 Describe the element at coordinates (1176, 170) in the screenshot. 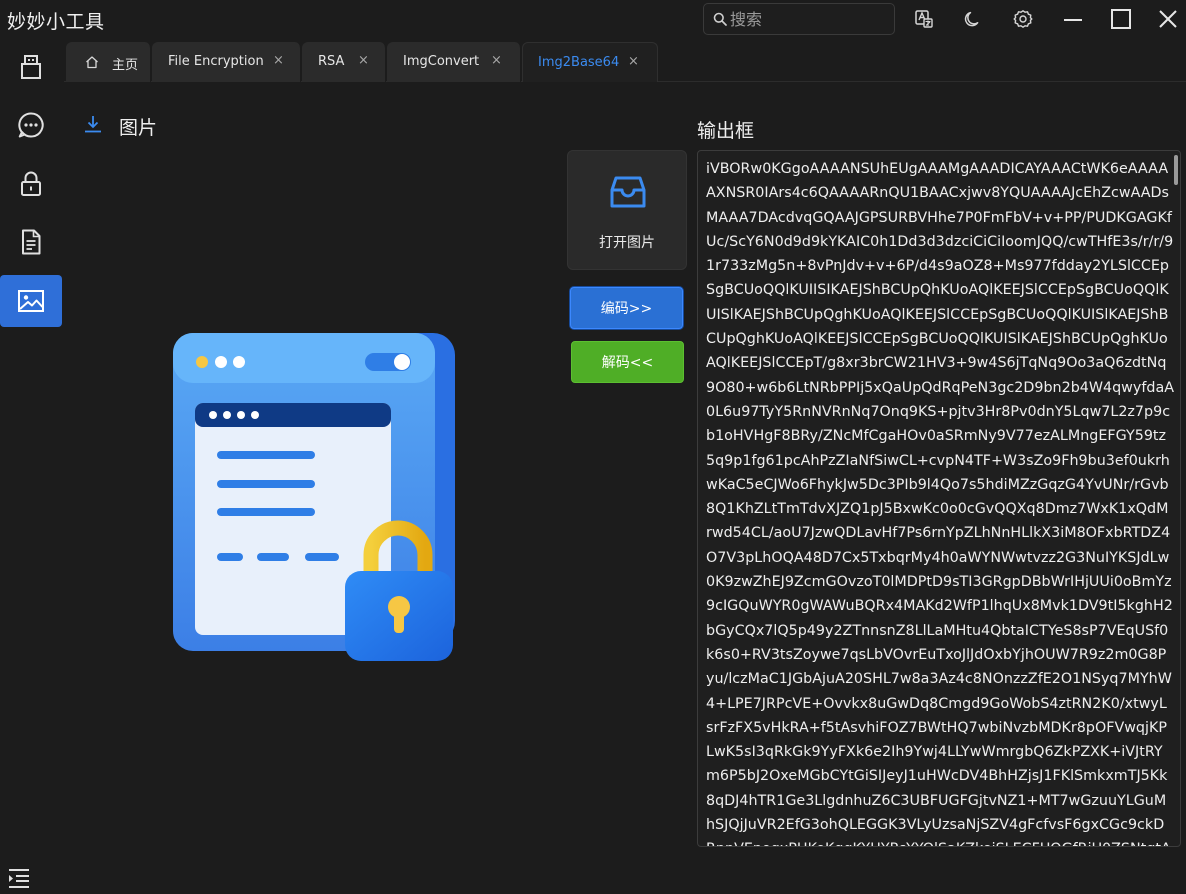

I see `output-scrollbar` at that location.